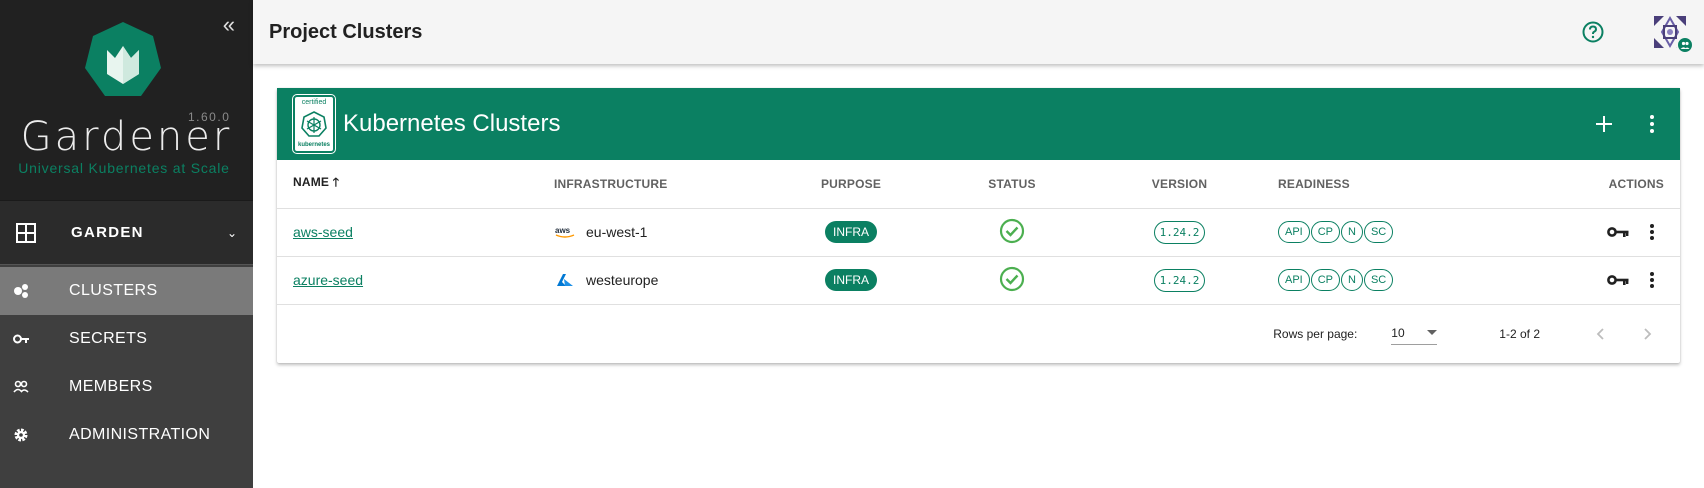 This screenshot has height=488, width=1704. Describe the element at coordinates (126, 137) in the screenshot. I see `brand-name: Gardener` at that location.